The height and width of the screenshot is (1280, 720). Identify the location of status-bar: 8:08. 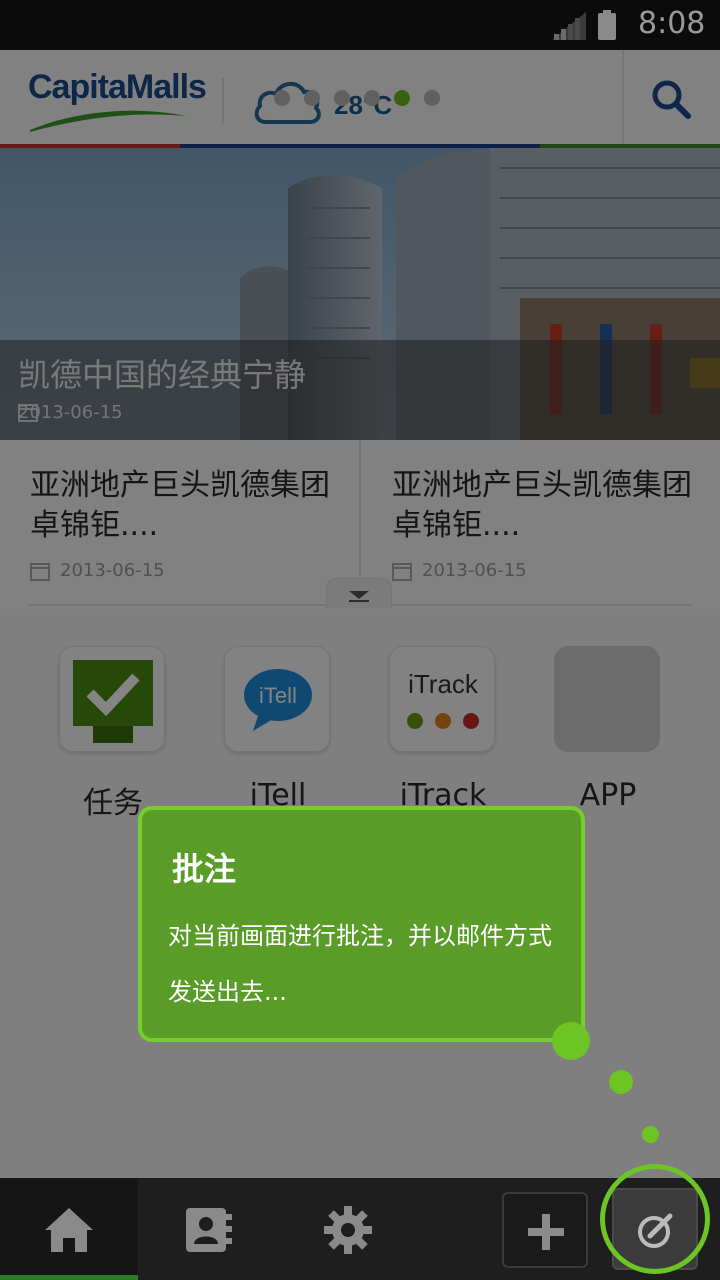
(360, 25).